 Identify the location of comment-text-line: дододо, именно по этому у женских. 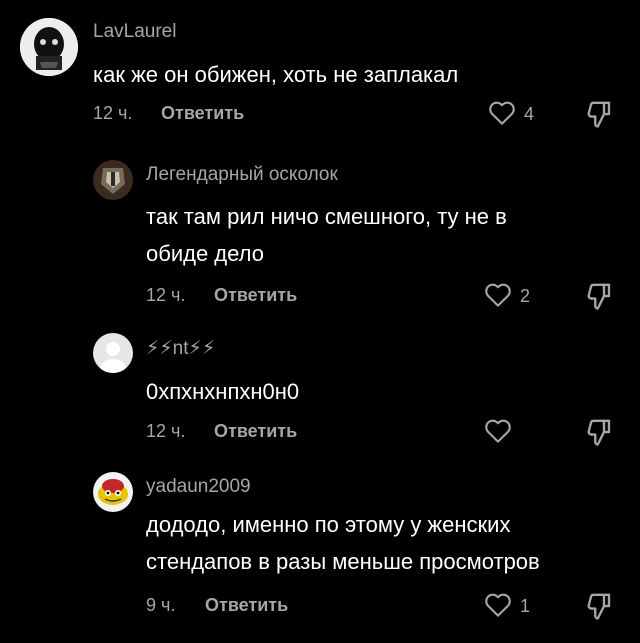
(328, 524).